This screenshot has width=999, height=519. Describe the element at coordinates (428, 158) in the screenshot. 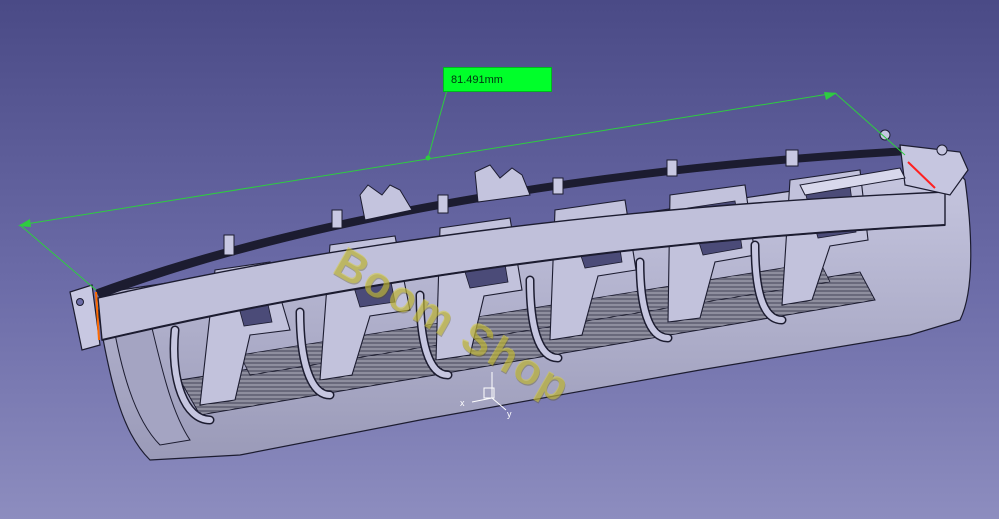

I see `leader-dot` at that location.